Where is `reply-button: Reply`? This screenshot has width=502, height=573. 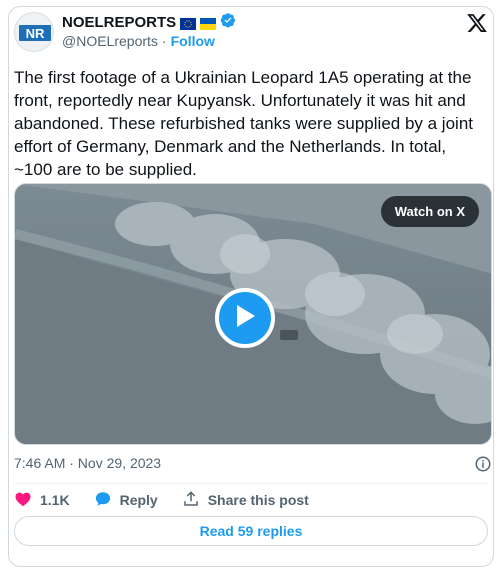
reply-button: Reply is located at coordinates (126, 500).